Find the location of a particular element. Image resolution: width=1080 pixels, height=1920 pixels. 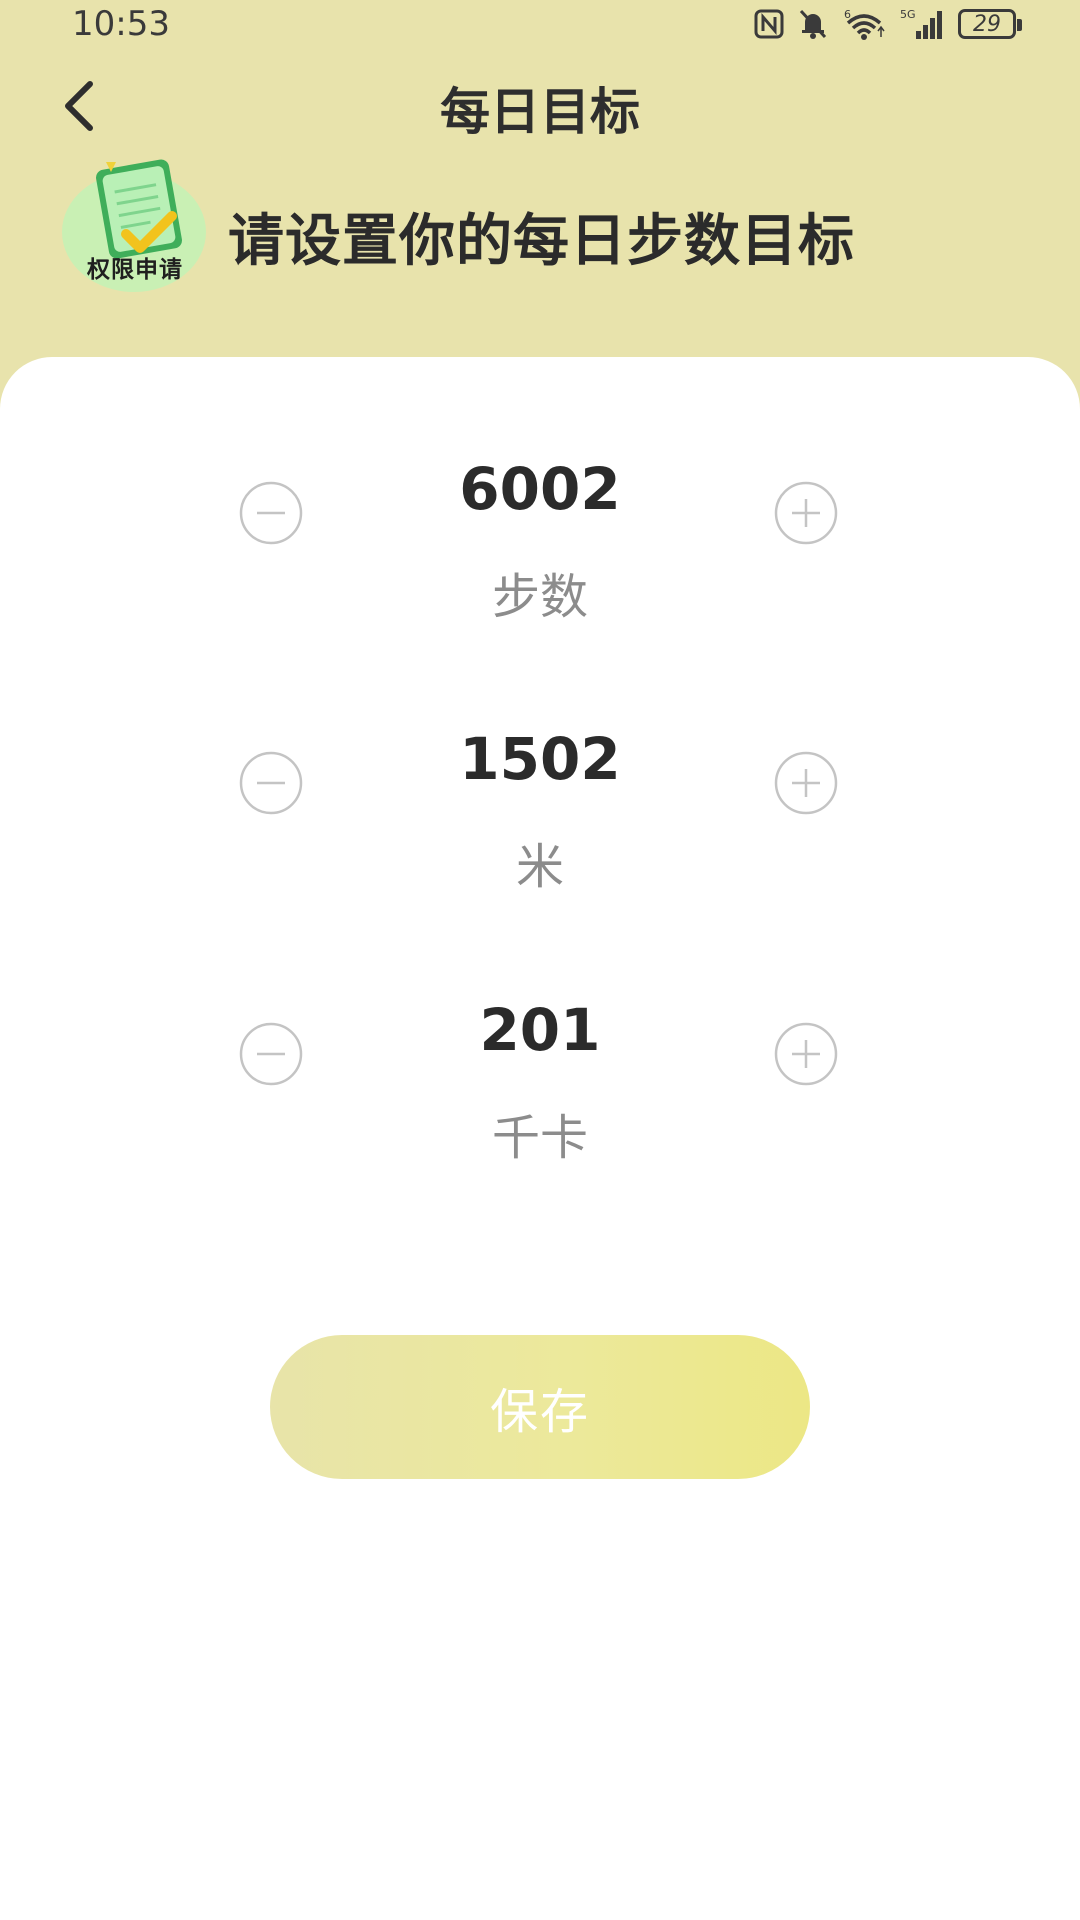

increase-distance-button is located at coordinates (806, 783).